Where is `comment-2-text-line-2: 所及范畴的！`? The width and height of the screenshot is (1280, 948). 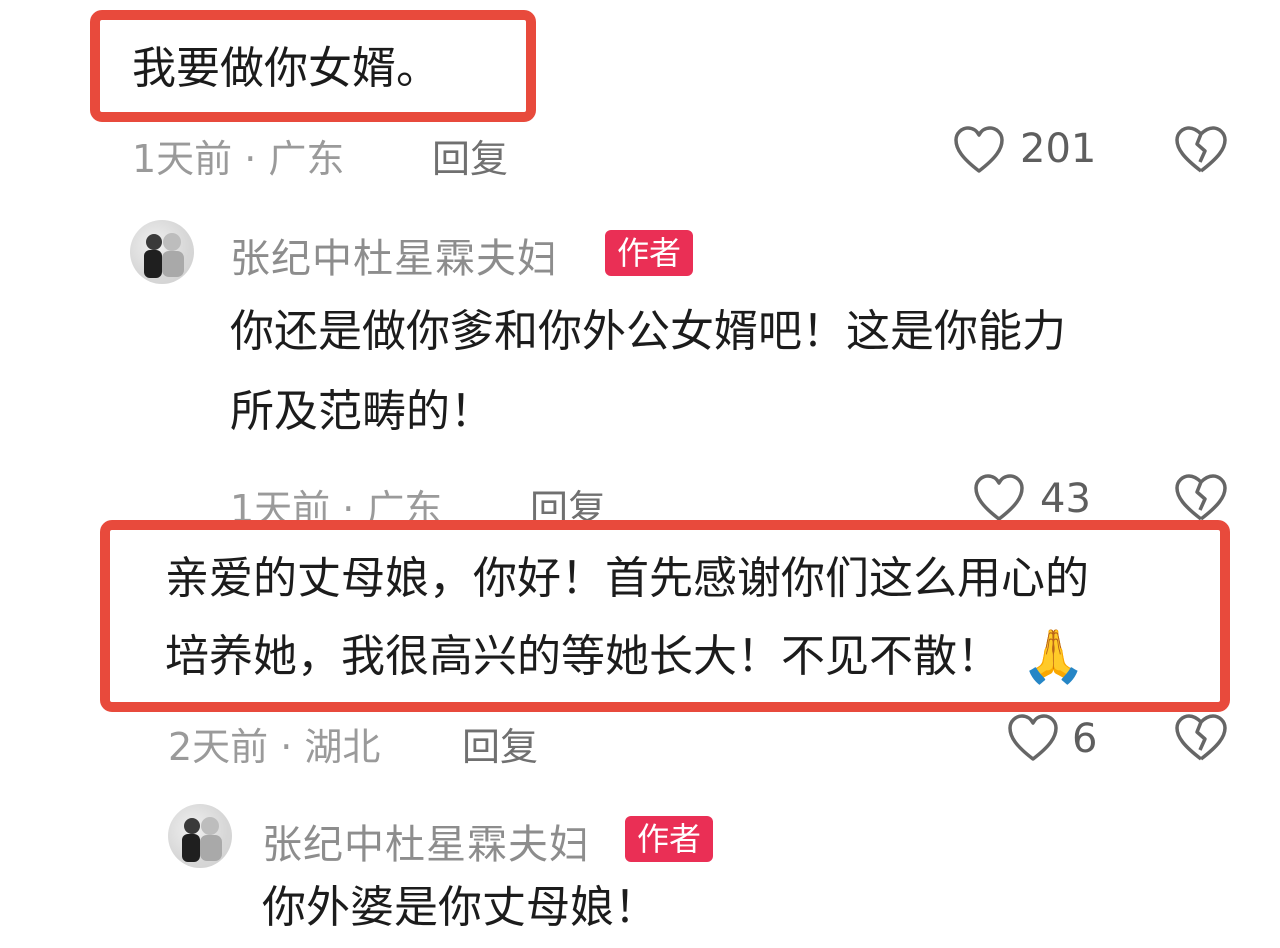 comment-2-text-line-2: 所及范畴的！ is located at coordinates (362, 411).